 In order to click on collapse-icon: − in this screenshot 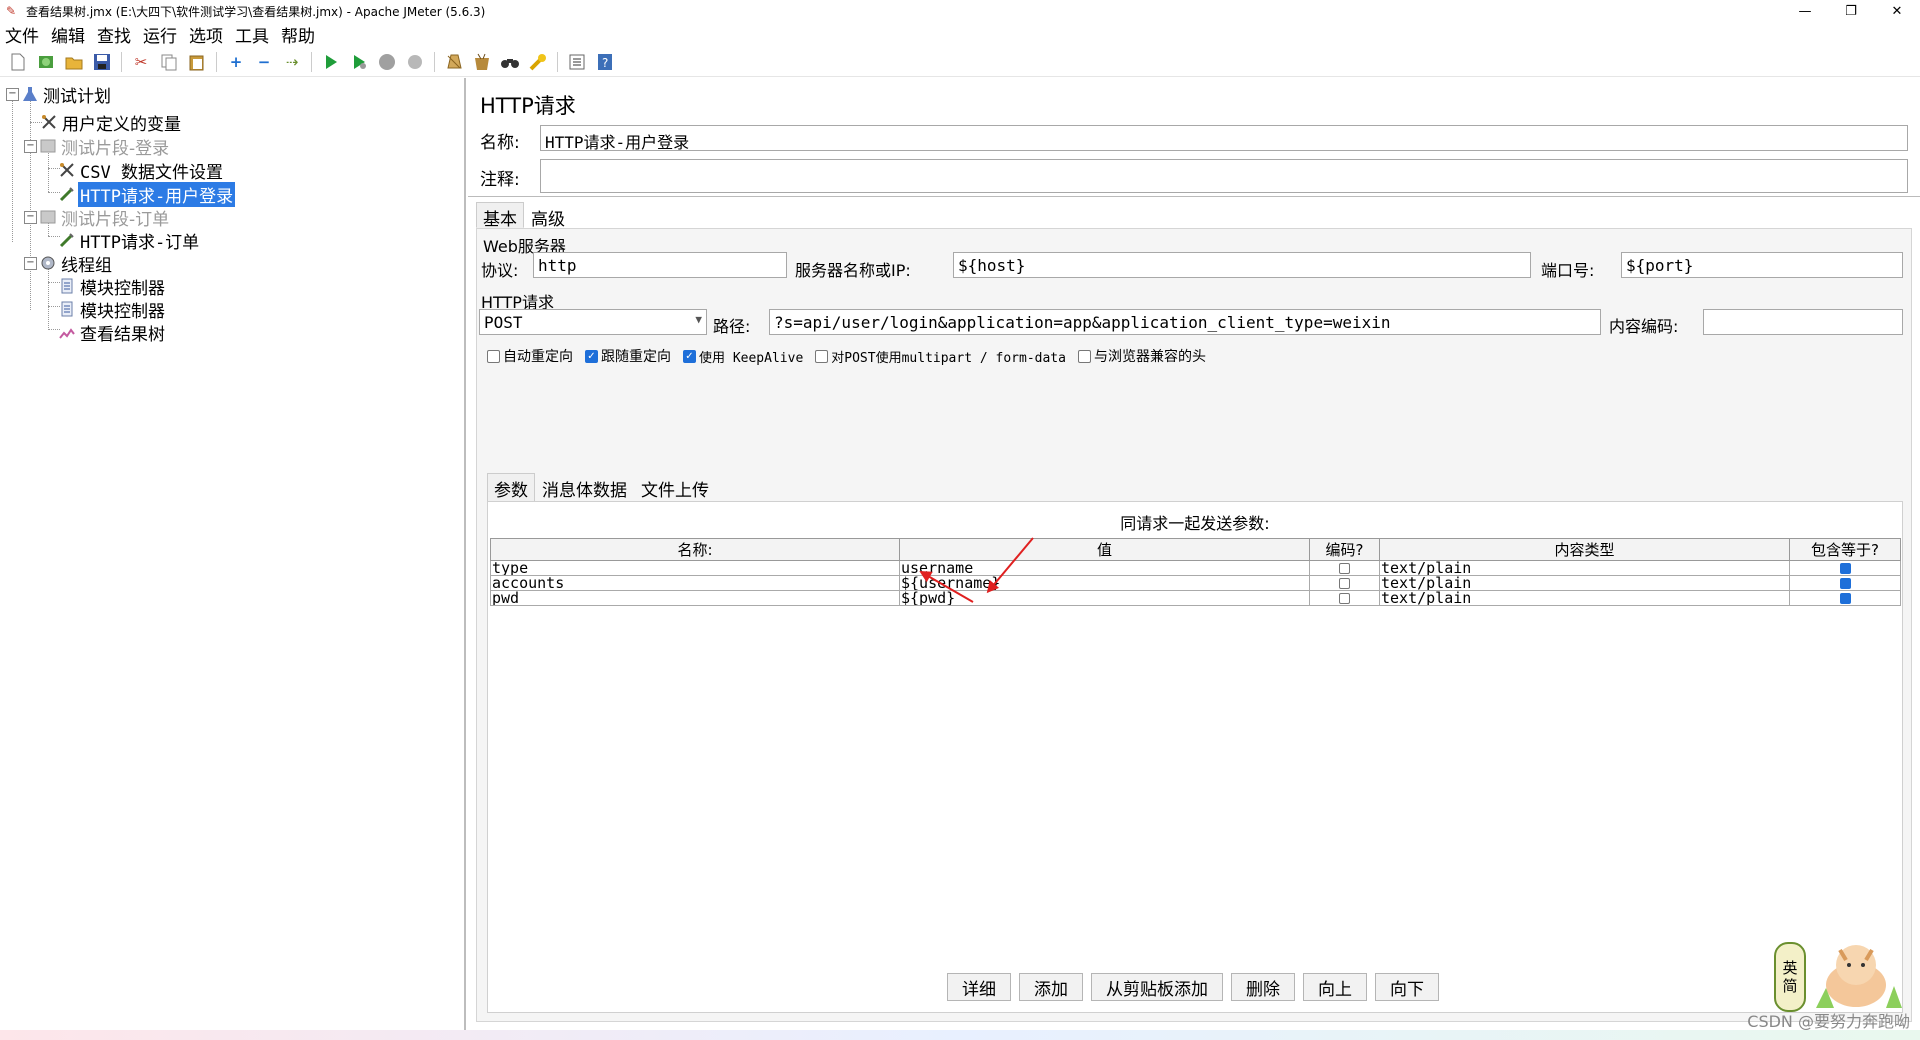, I will do `click(264, 62)`.